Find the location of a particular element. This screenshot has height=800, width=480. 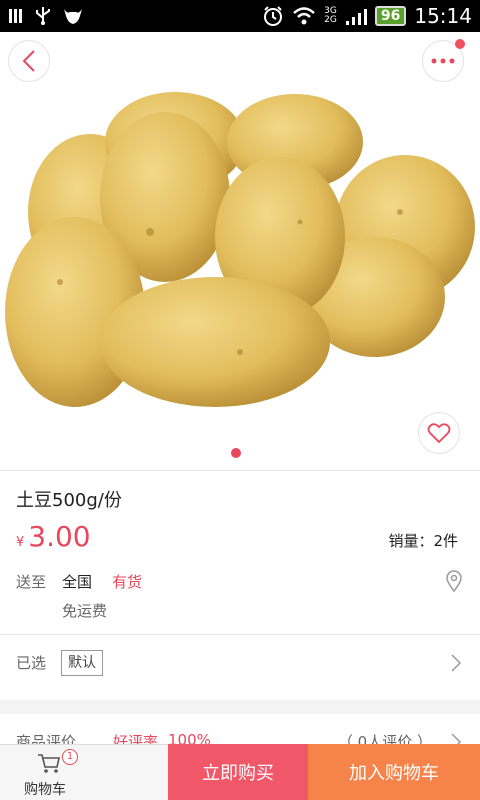

notification-icons is located at coordinates (46, 16).